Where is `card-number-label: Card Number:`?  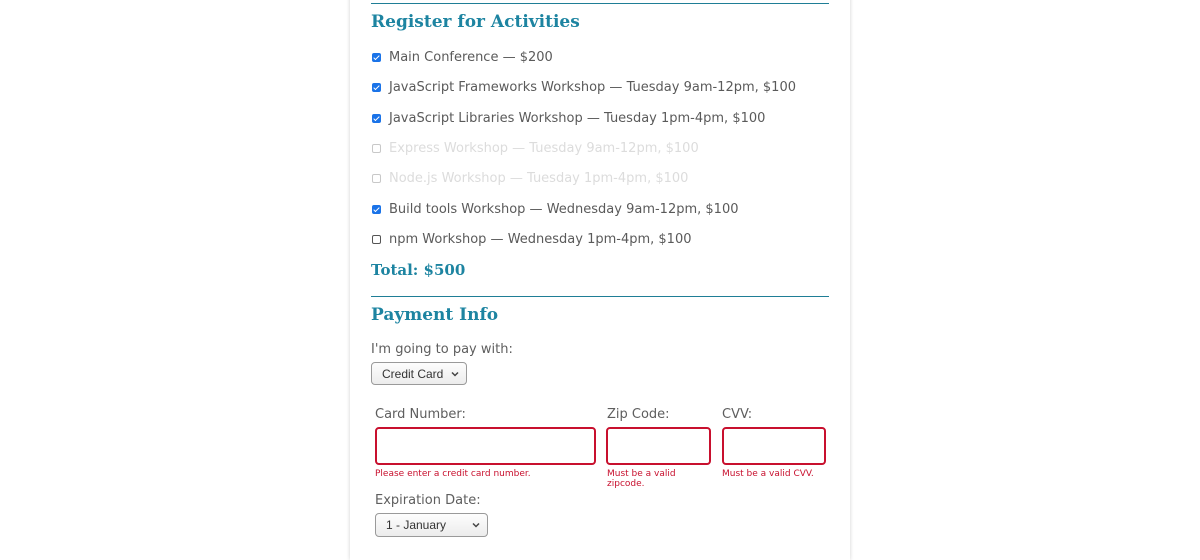
card-number-label: Card Number: is located at coordinates (420, 414).